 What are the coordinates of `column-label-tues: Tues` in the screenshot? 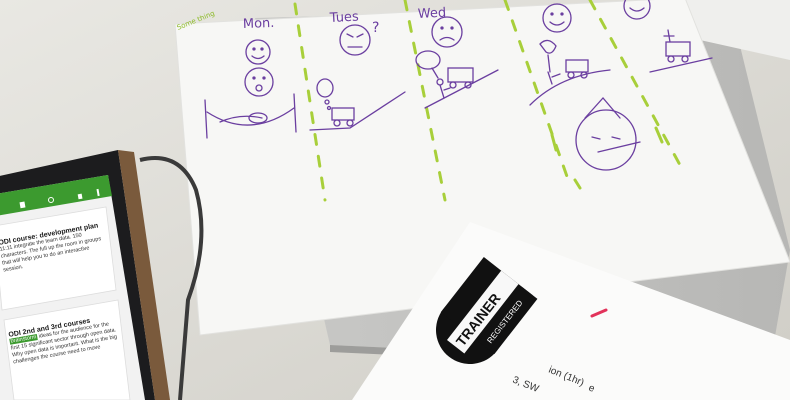 It's located at (343, 17).